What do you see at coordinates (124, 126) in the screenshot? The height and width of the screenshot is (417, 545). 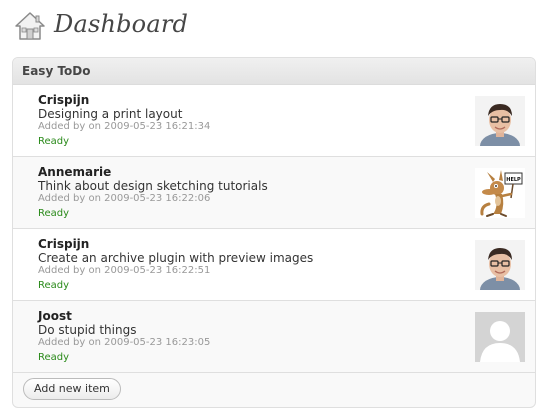 I see `todo-meta: Added by on 2009-05-23 16:21:34` at bounding box center [124, 126].